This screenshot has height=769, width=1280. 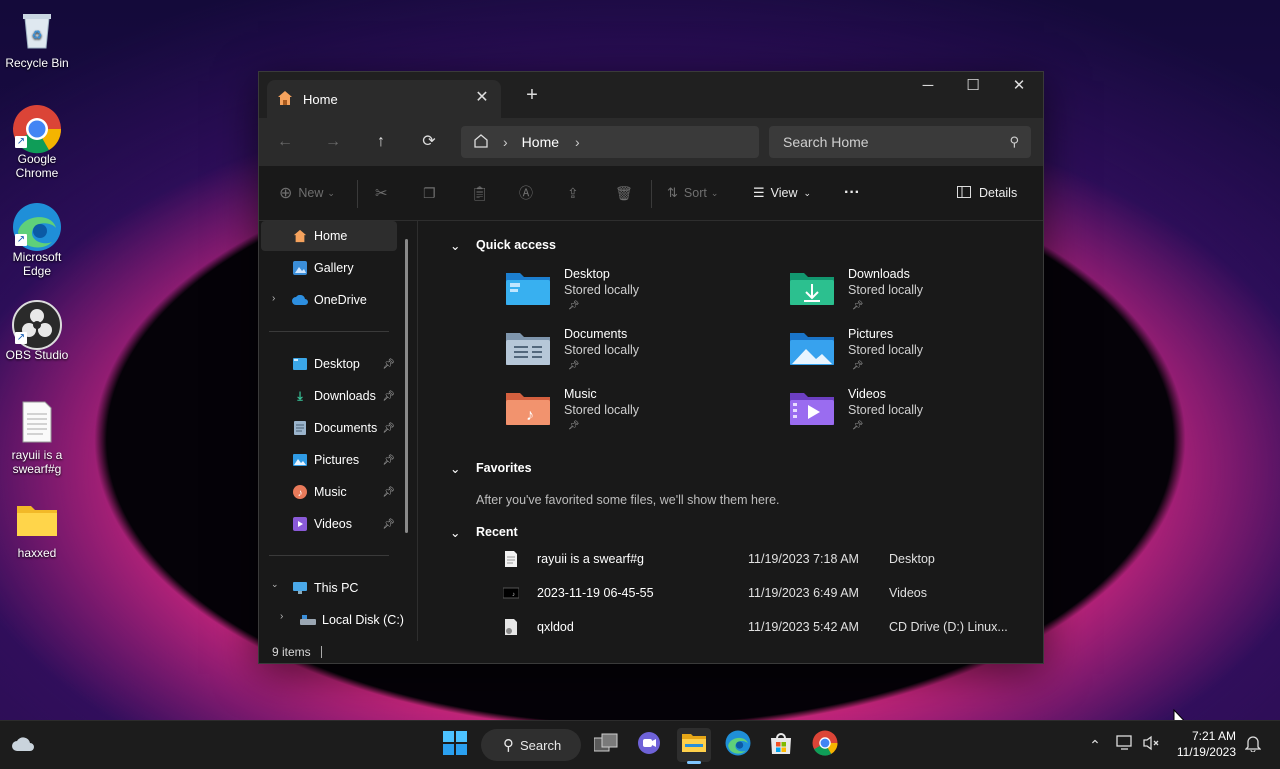 I want to click on file-explorer-taskbar-button, so click(x=694, y=746).